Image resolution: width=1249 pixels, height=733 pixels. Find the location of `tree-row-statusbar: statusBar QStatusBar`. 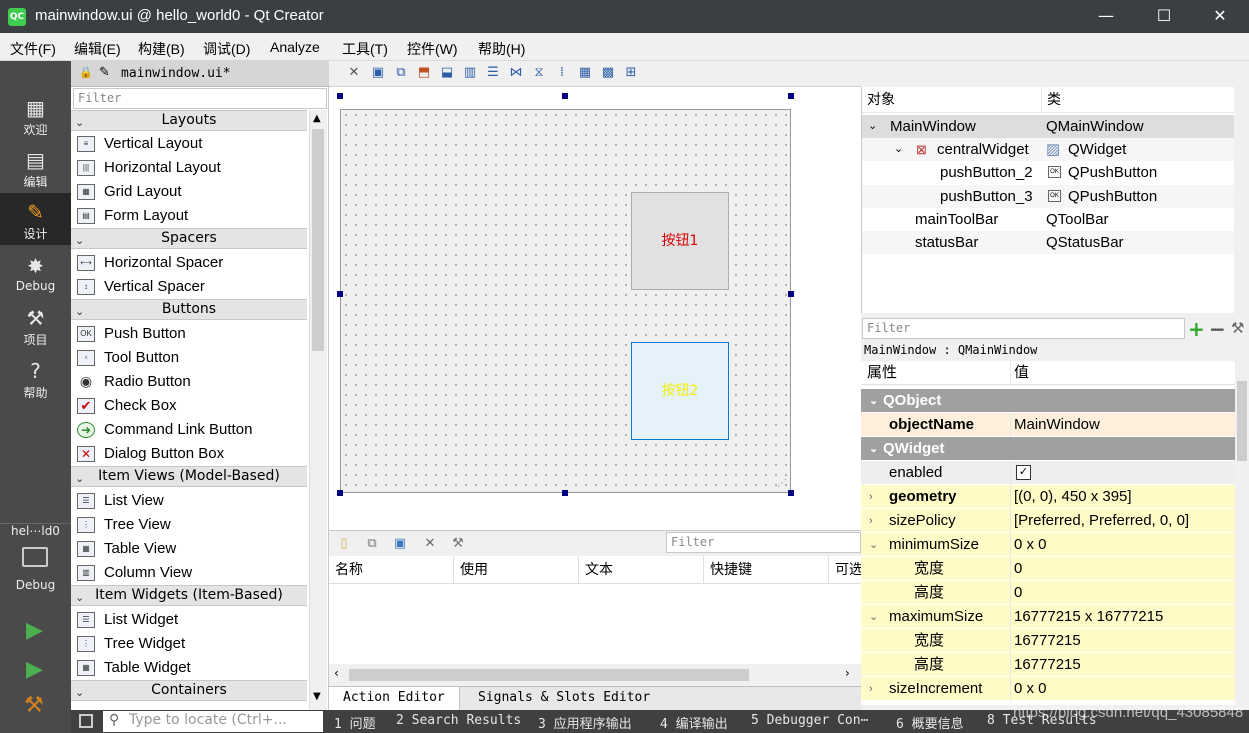

tree-row-statusbar: statusBar QStatusBar is located at coordinates (1048, 242).